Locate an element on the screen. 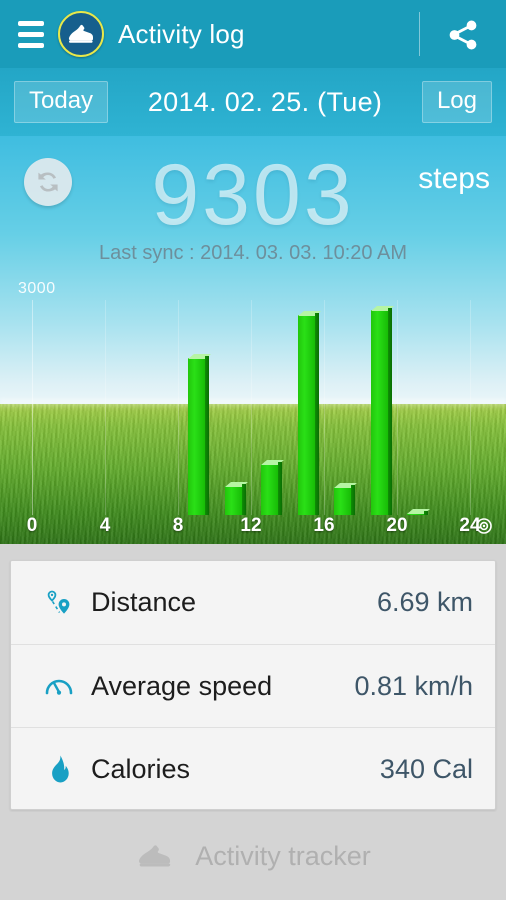  chart-x-tick-label: 20 is located at coordinates (397, 525).